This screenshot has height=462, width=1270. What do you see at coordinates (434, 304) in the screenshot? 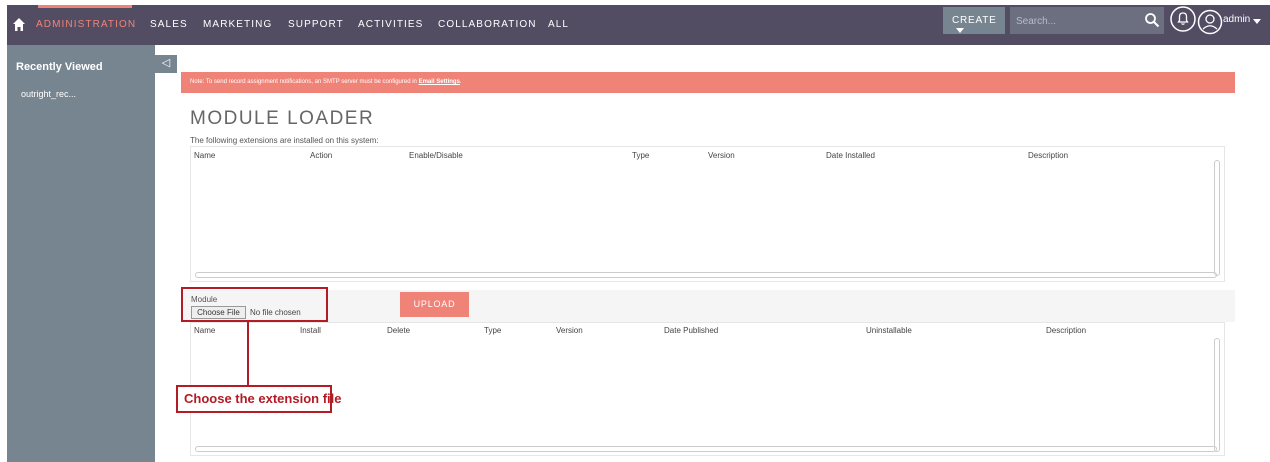
I see `upload-button: UPLOAD` at bounding box center [434, 304].